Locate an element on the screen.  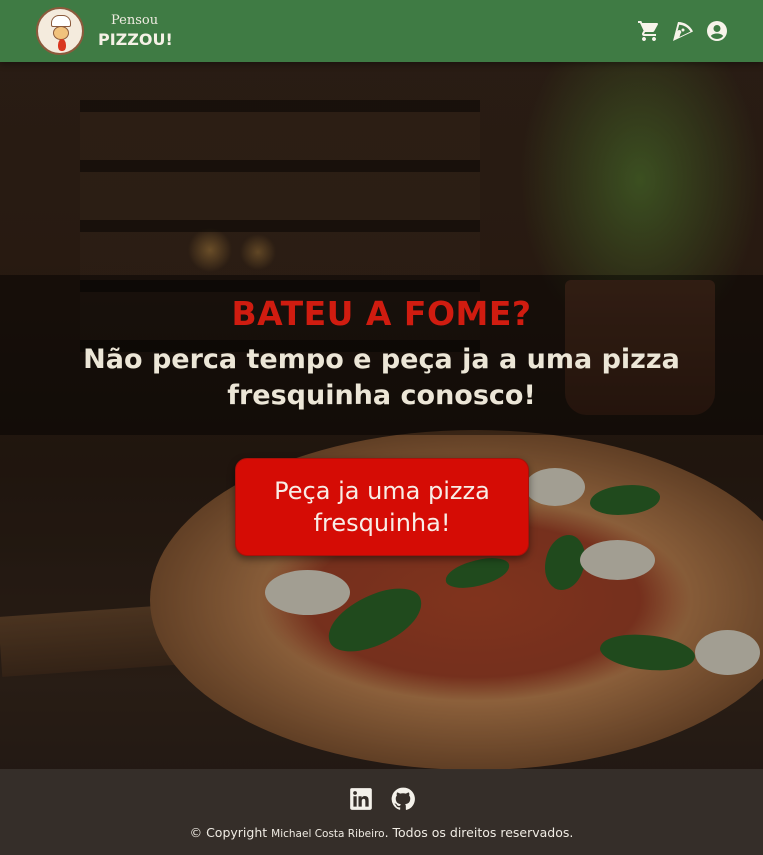
github-icon is located at coordinates (403, 799).